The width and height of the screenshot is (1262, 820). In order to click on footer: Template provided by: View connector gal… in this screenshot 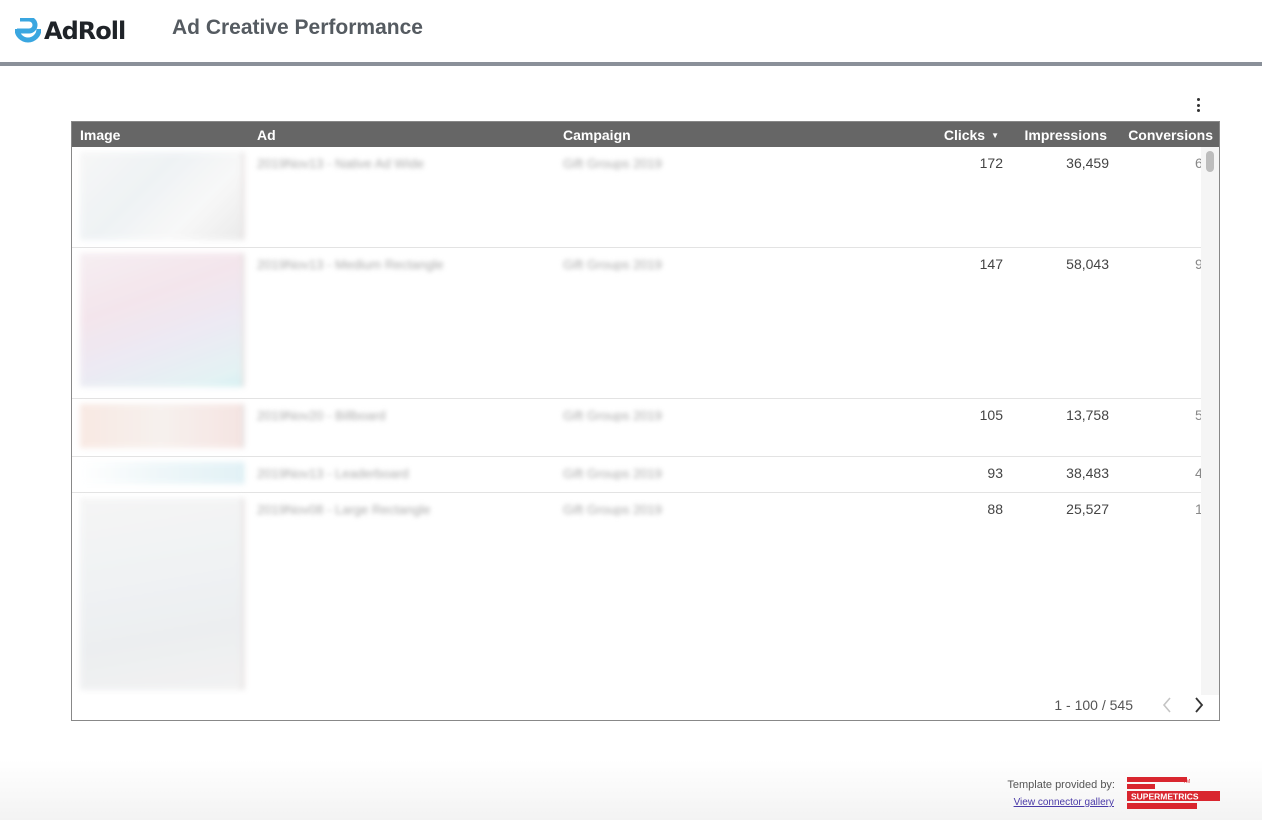, I will do `click(631, 790)`.